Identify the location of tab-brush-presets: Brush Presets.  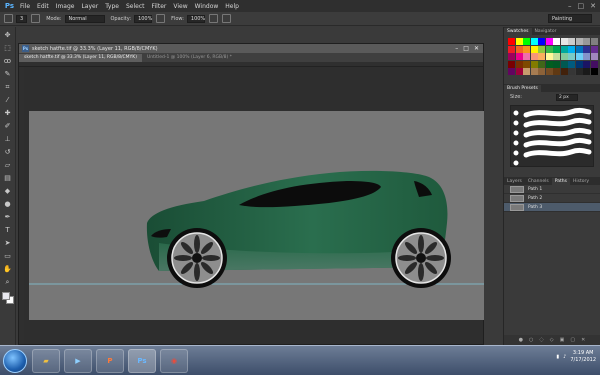
(522, 88).